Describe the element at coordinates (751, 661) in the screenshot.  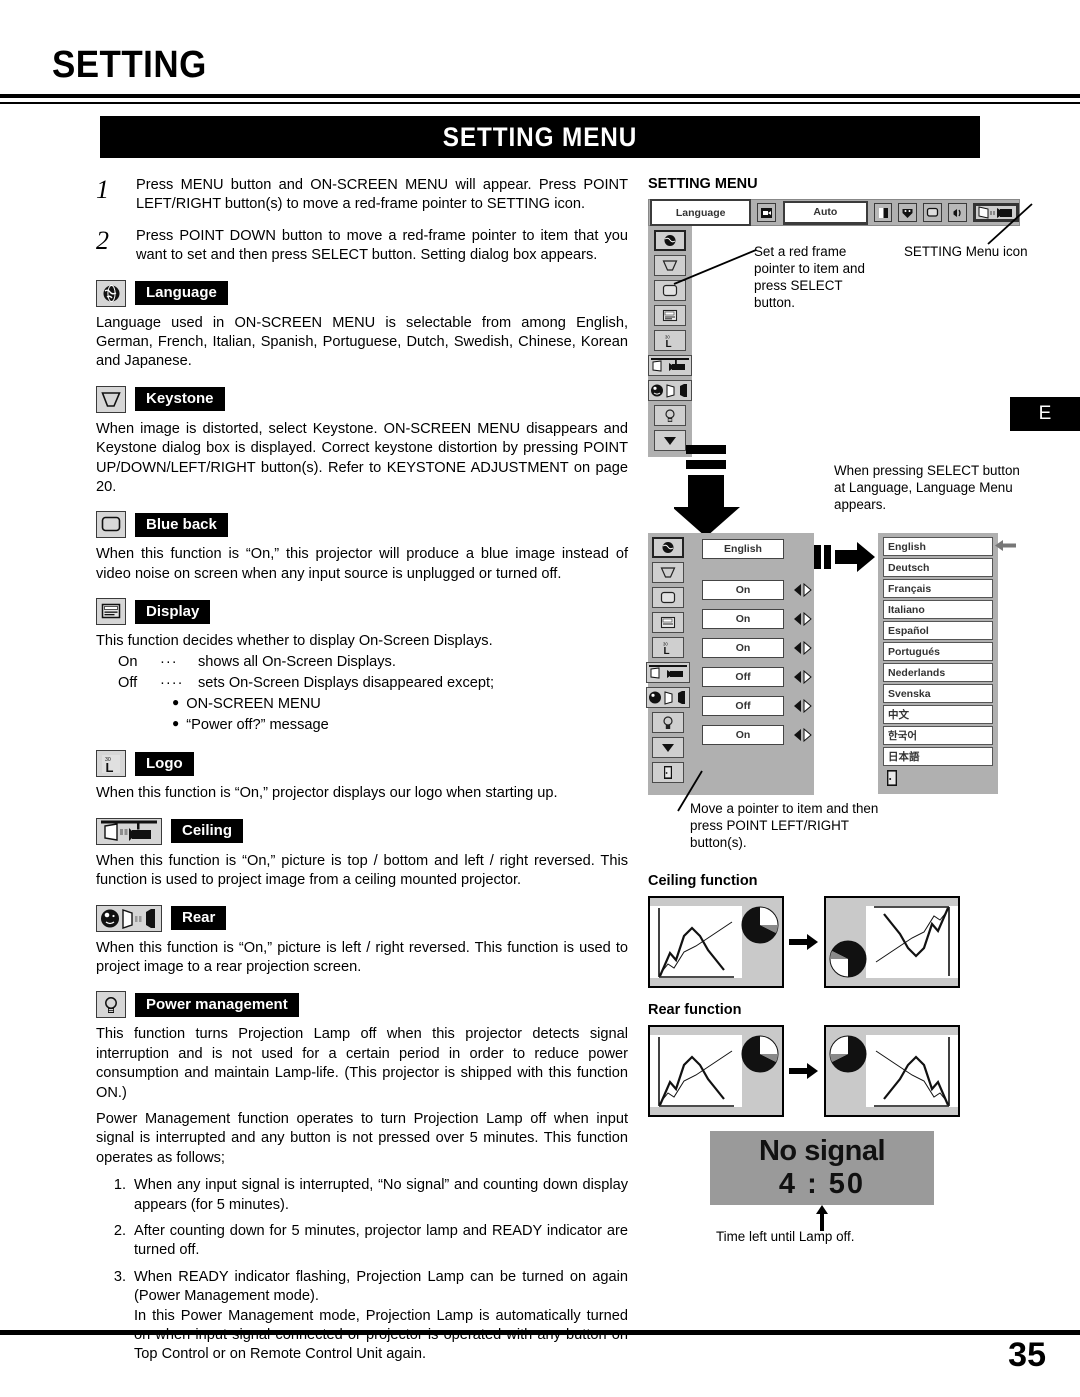
I see `dialog-values: English On On On Off Off On` at that location.